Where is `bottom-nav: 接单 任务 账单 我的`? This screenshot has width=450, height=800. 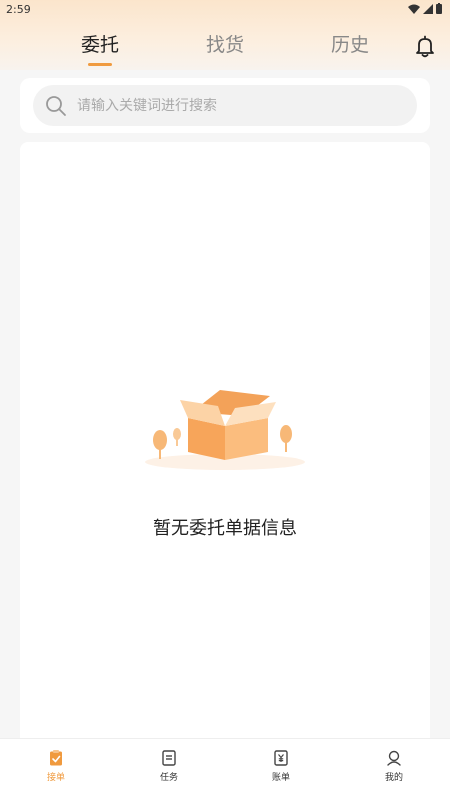 bottom-nav: 接单 任务 账单 我的 is located at coordinates (225, 769).